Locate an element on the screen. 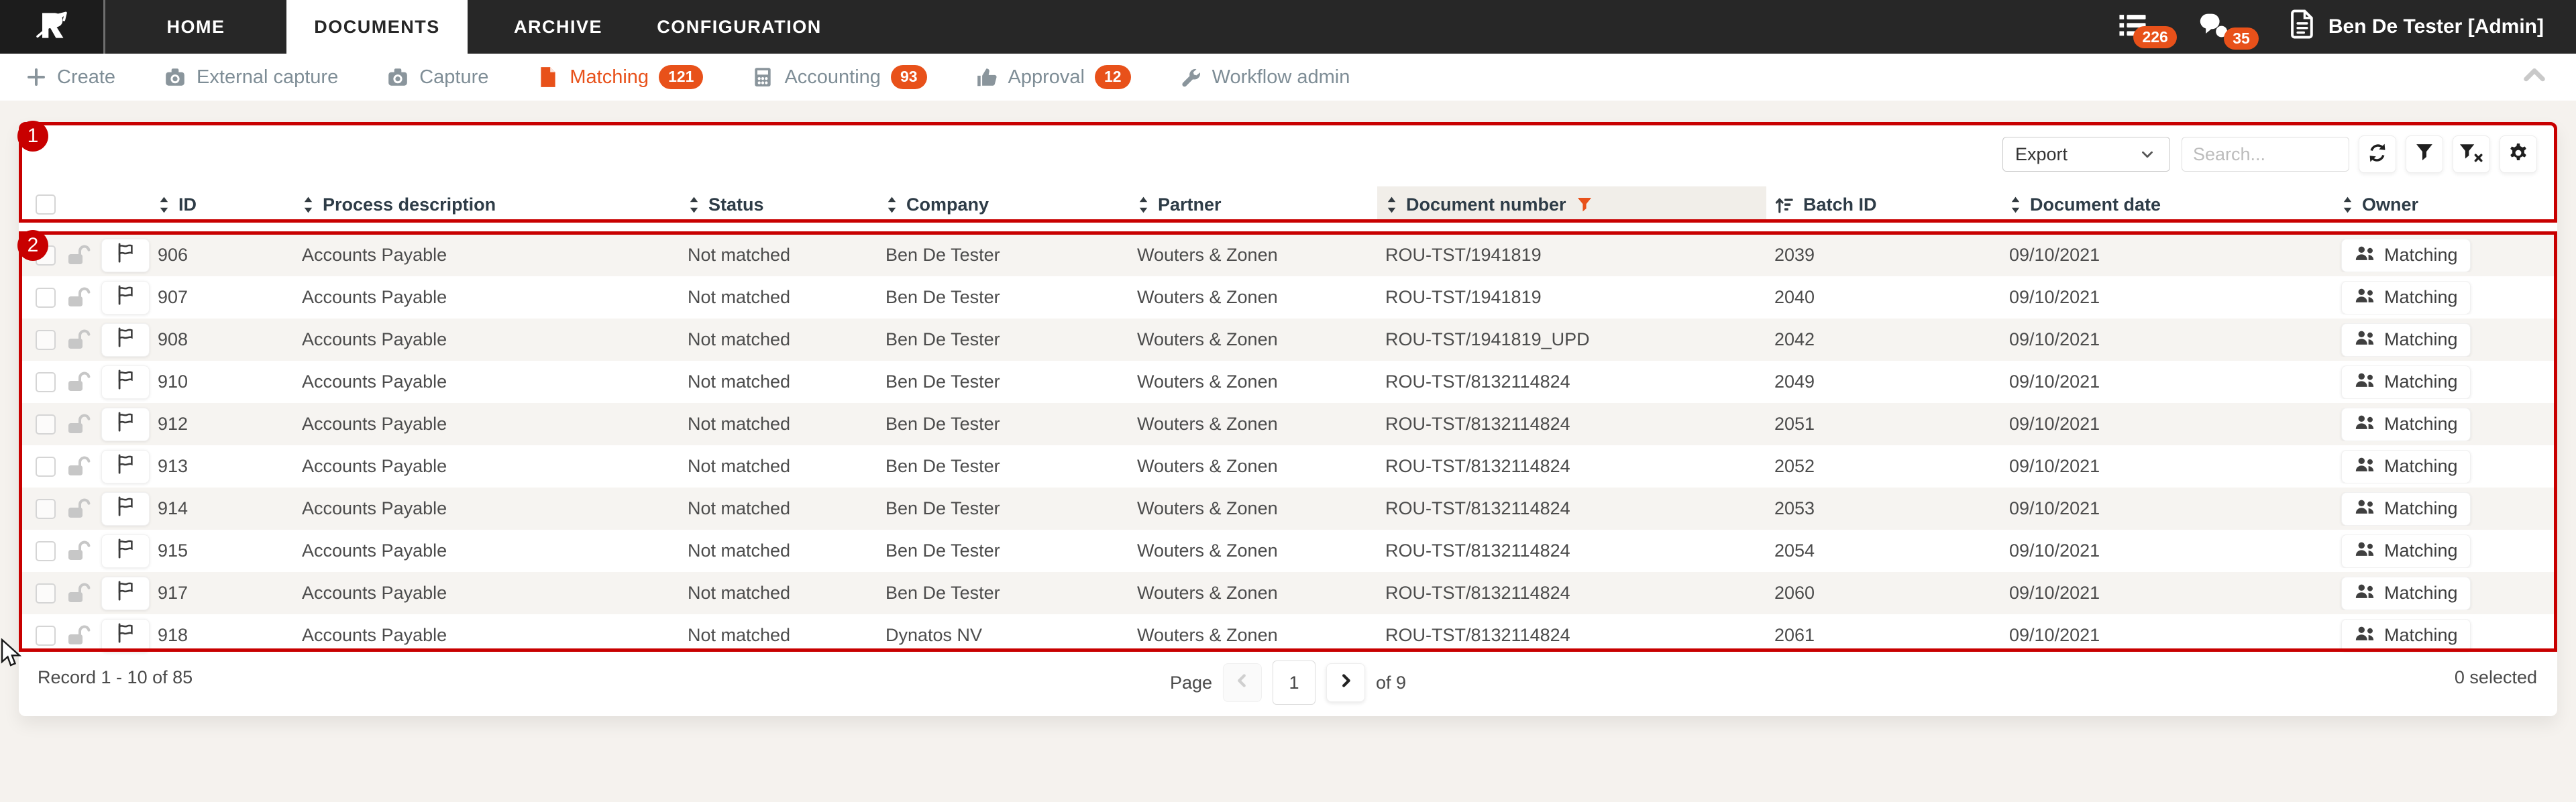 Image resolution: width=2576 pixels, height=802 pixels. matching-label: Matching is located at coordinates (609, 77).